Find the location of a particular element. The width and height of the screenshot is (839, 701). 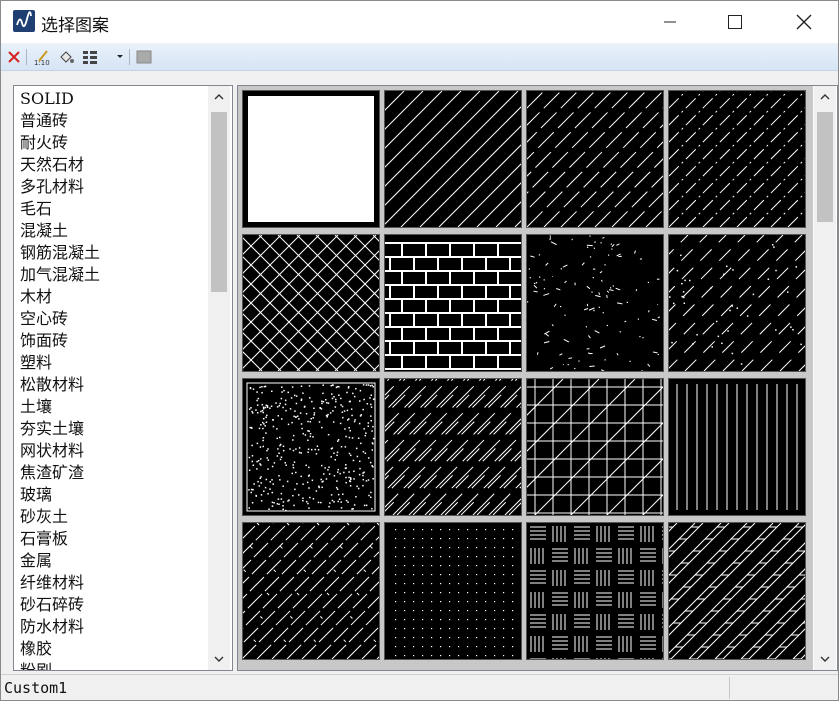

pattern-list-item: 夯实土壤 is located at coordinates (60, 429).